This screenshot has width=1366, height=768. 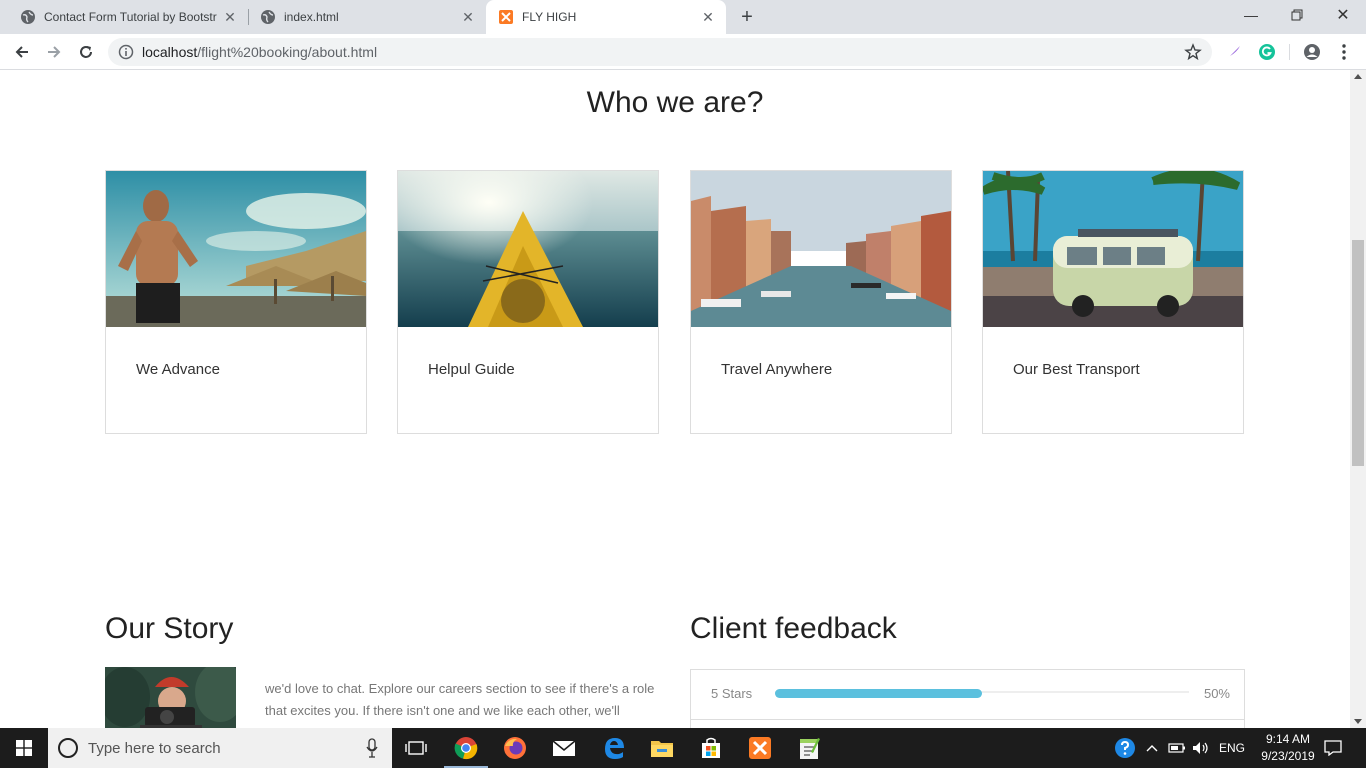 I want to click on task-view-icon, so click(x=416, y=748).